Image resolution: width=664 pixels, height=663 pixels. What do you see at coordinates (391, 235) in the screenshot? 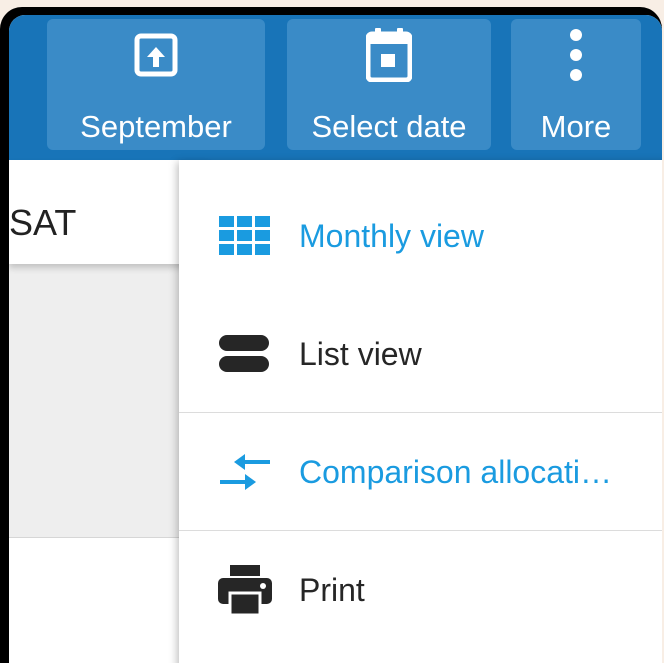
I see `menu-label-monthly-view: Monthly view` at bounding box center [391, 235].